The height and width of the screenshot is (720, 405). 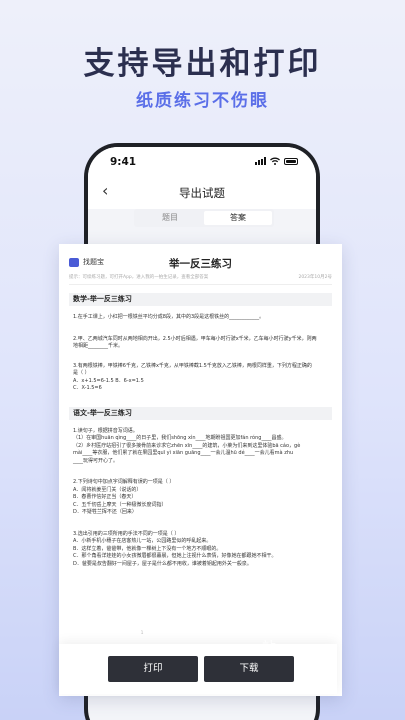 What do you see at coordinates (202, 64) in the screenshot?
I see `promo-headline: 支持导出和打印` at bounding box center [202, 64].